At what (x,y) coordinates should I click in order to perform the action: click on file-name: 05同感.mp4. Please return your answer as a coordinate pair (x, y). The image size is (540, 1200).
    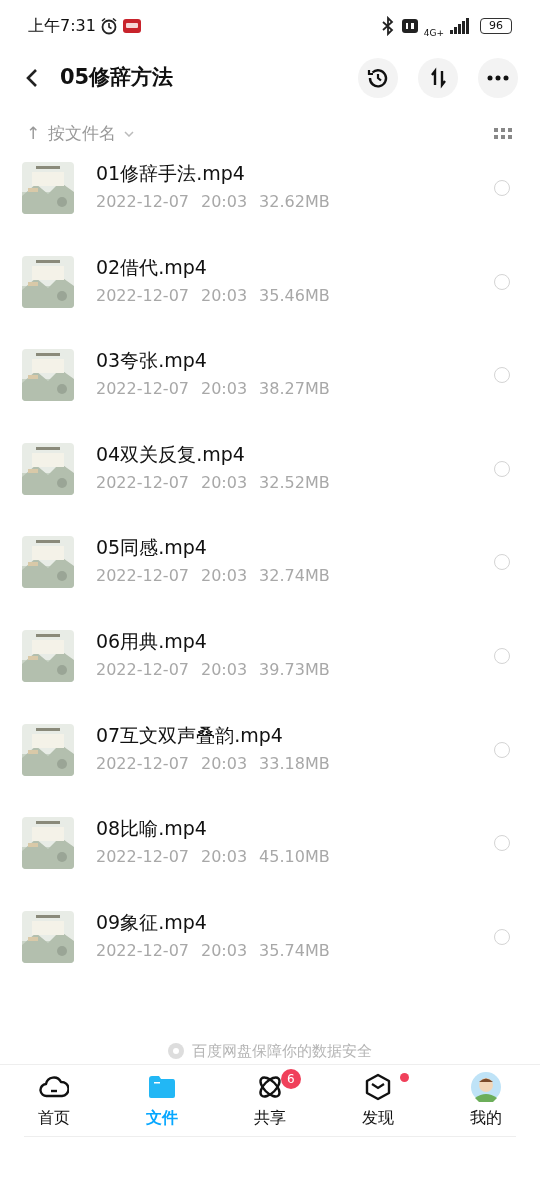
    Looking at the image, I should click on (152, 548).